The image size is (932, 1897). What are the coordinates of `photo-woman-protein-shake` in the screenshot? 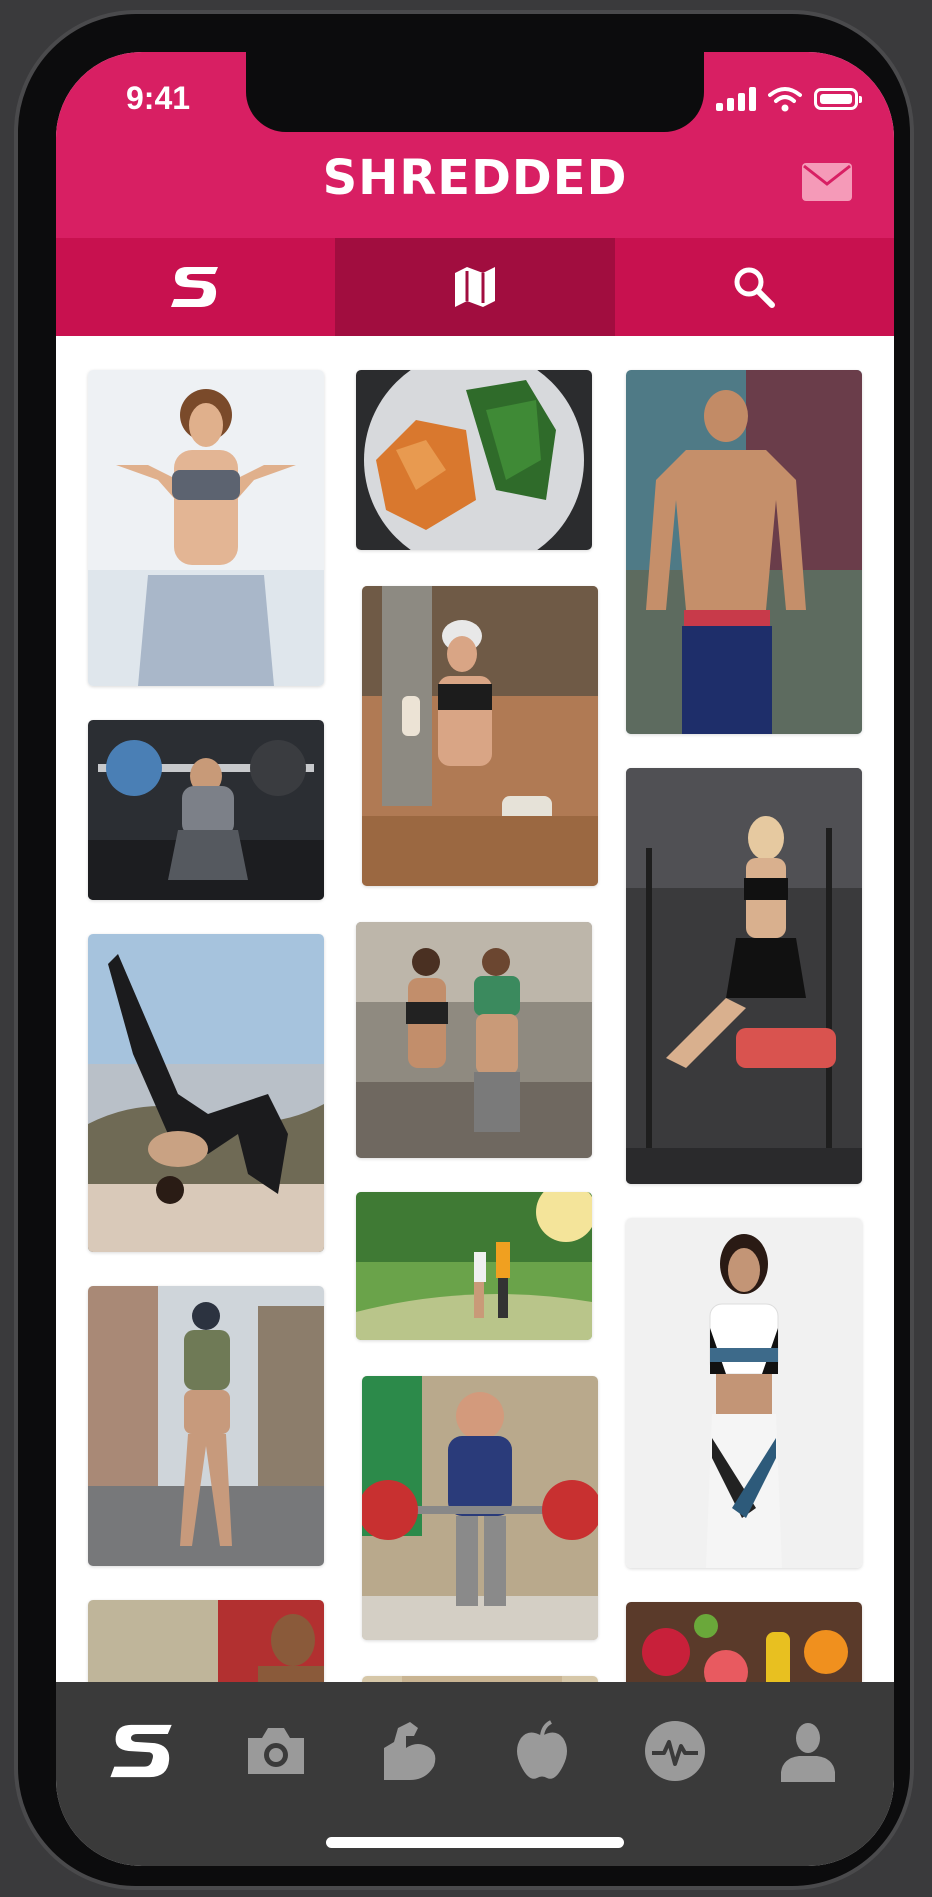 It's located at (480, 736).